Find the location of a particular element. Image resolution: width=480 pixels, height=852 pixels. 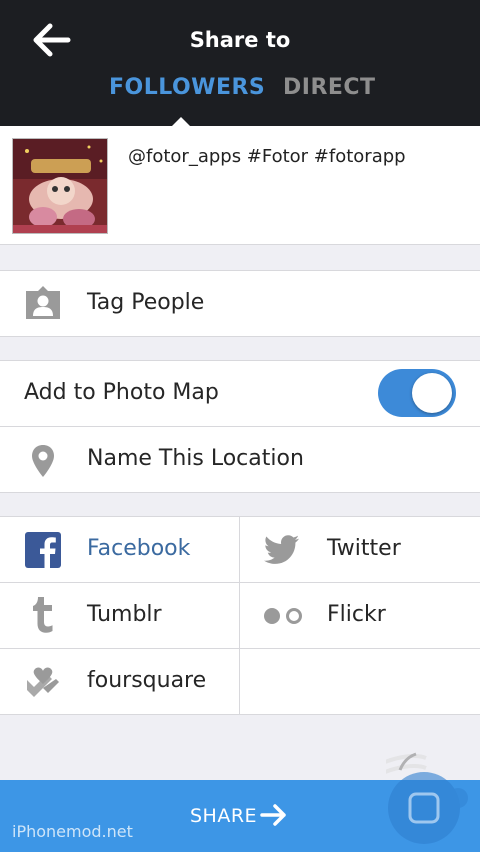

tumblr-label: Tumblr is located at coordinates (124, 614).